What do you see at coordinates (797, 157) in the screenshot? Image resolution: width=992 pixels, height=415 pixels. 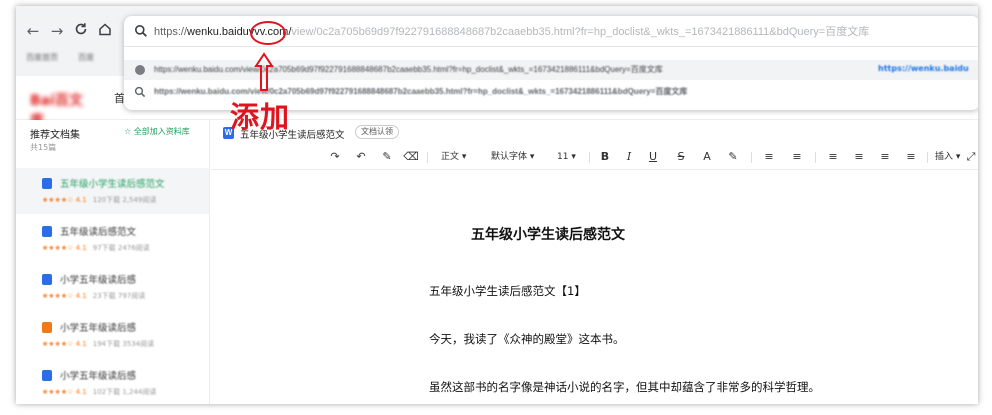 I see `line-spacing-icon: ≡` at bounding box center [797, 157].